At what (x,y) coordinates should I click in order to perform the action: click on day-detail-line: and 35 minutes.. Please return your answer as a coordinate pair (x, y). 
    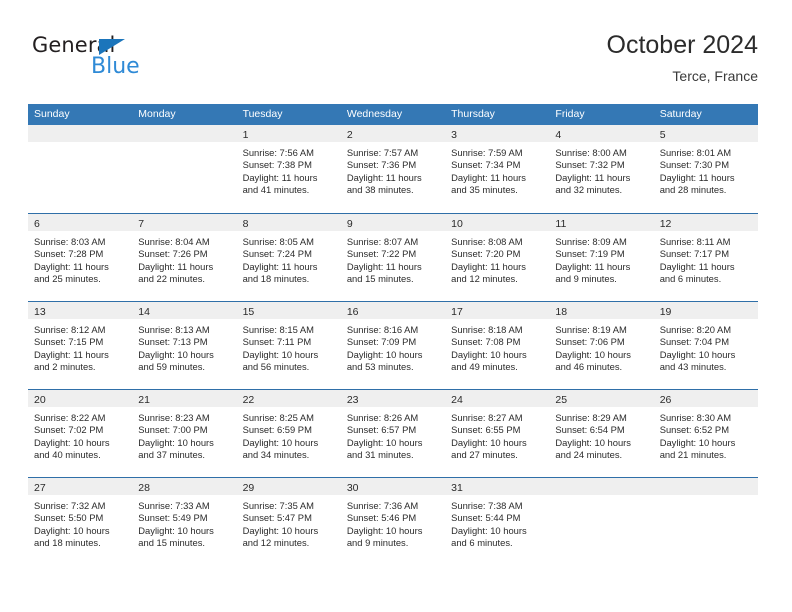
    Looking at the image, I should click on (484, 190).